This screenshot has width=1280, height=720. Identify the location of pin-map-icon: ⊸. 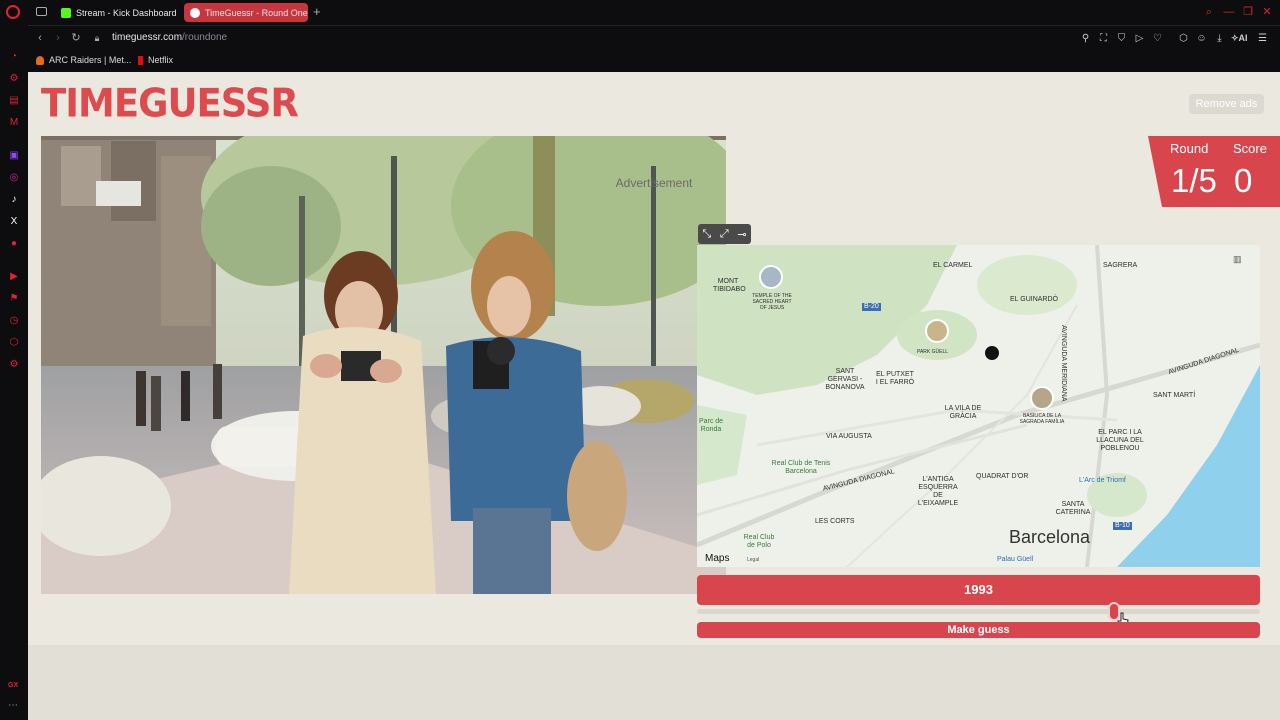
(741, 234).